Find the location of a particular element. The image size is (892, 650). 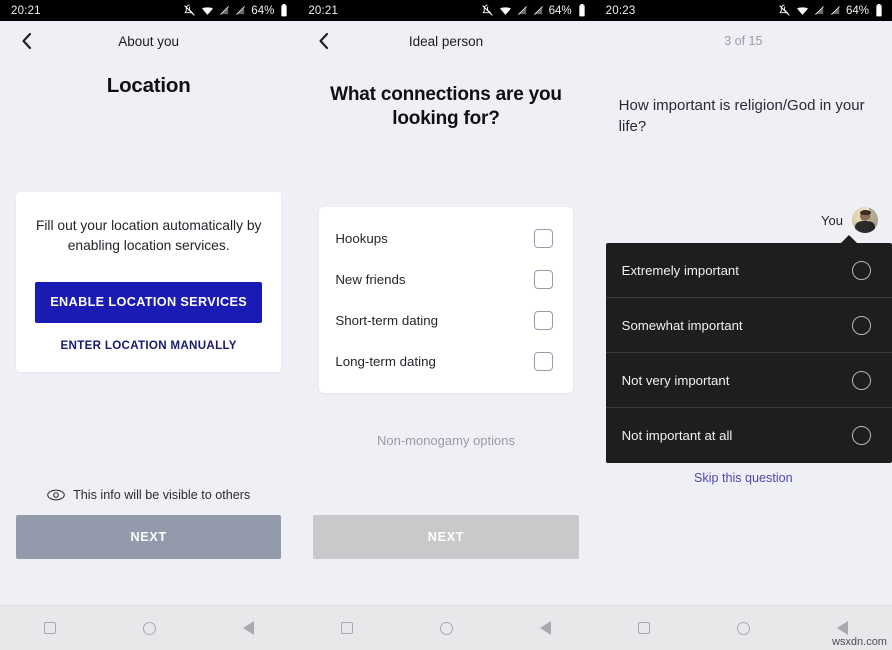

list-item: Somewhat important is located at coordinates (748, 325).